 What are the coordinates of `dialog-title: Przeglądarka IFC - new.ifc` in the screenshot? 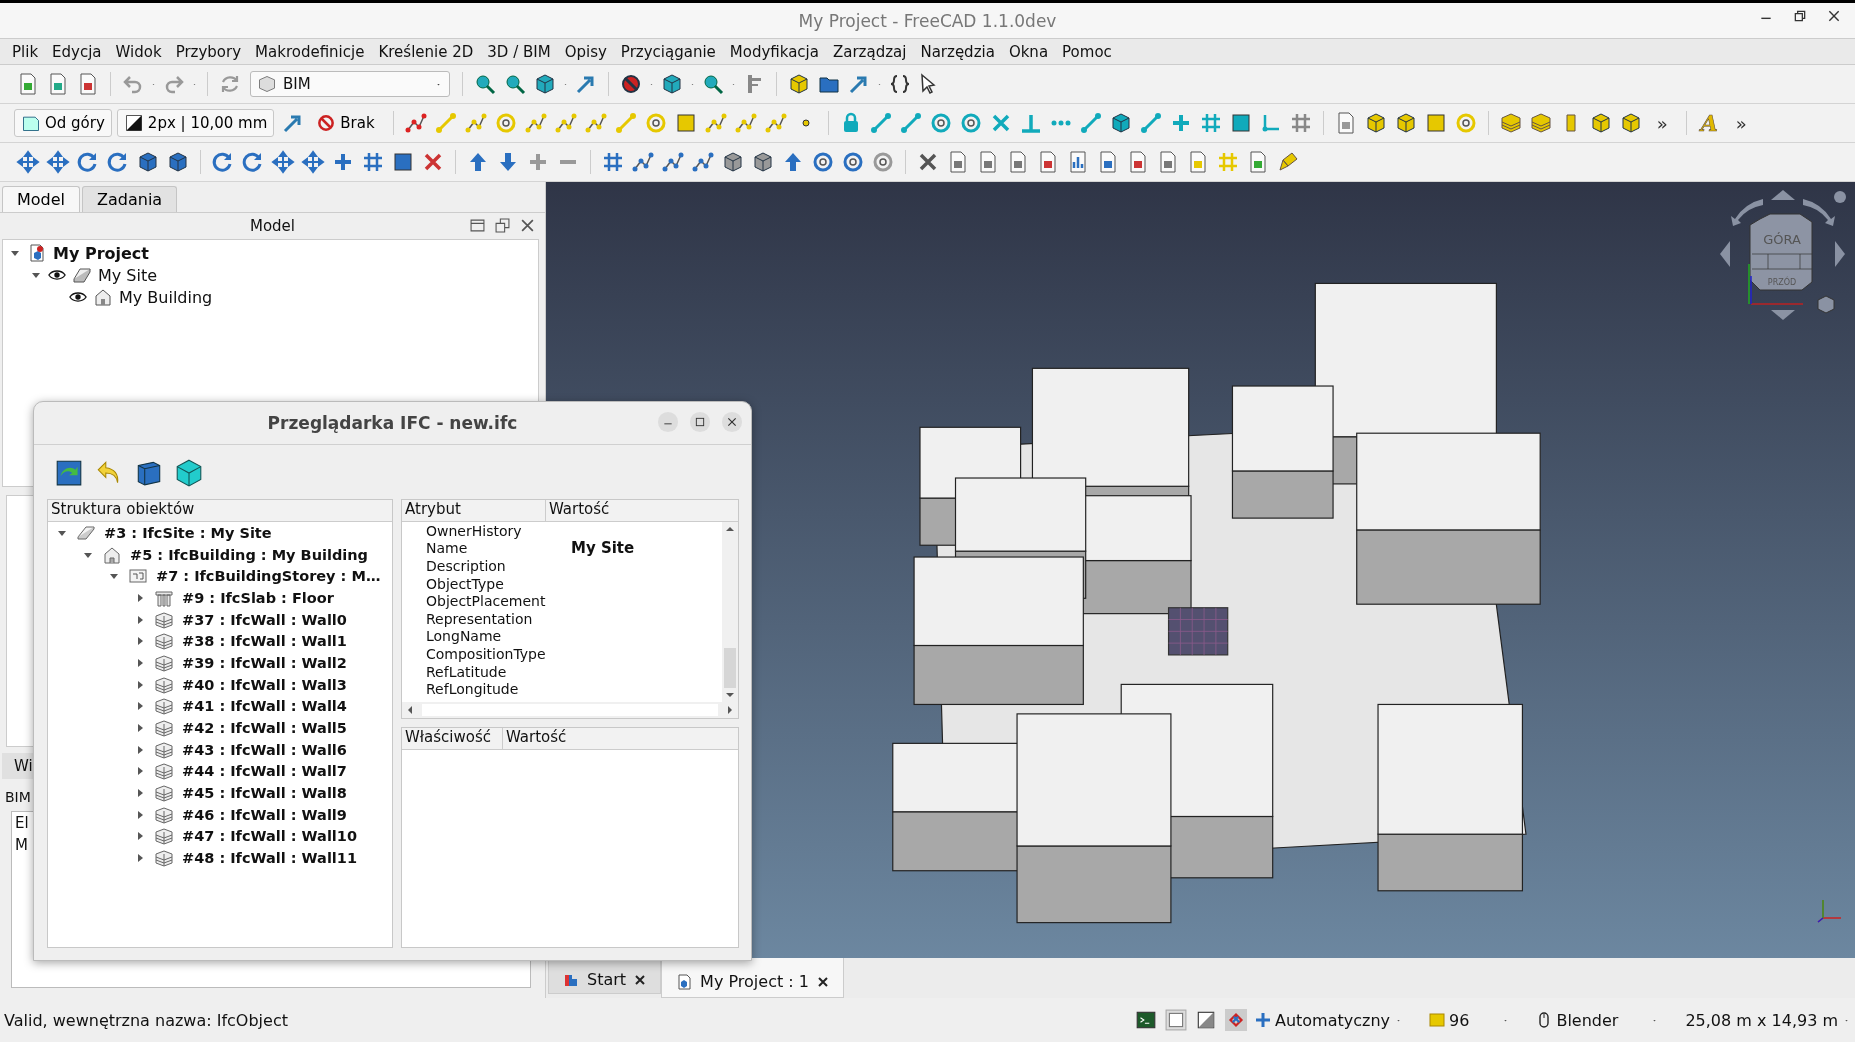 It's located at (392, 423).